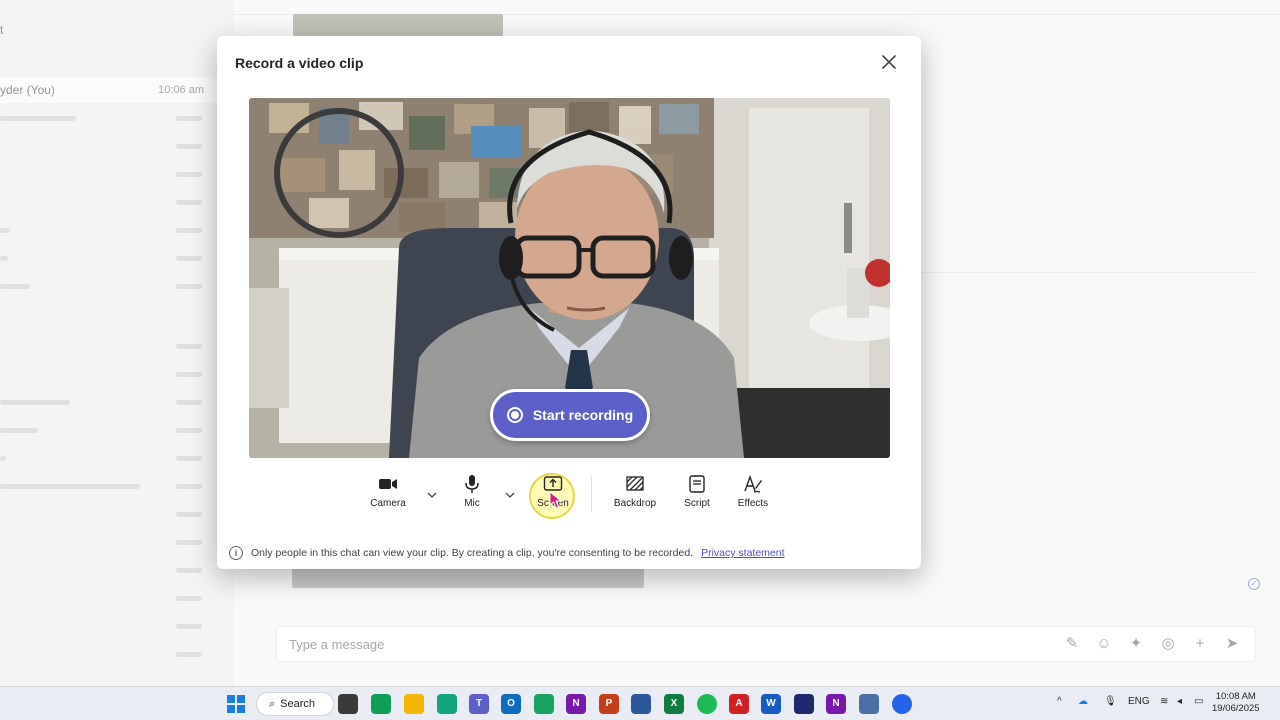  Describe the element at coordinates (609, 704) in the screenshot. I see `powerpoint-icon: P` at that location.